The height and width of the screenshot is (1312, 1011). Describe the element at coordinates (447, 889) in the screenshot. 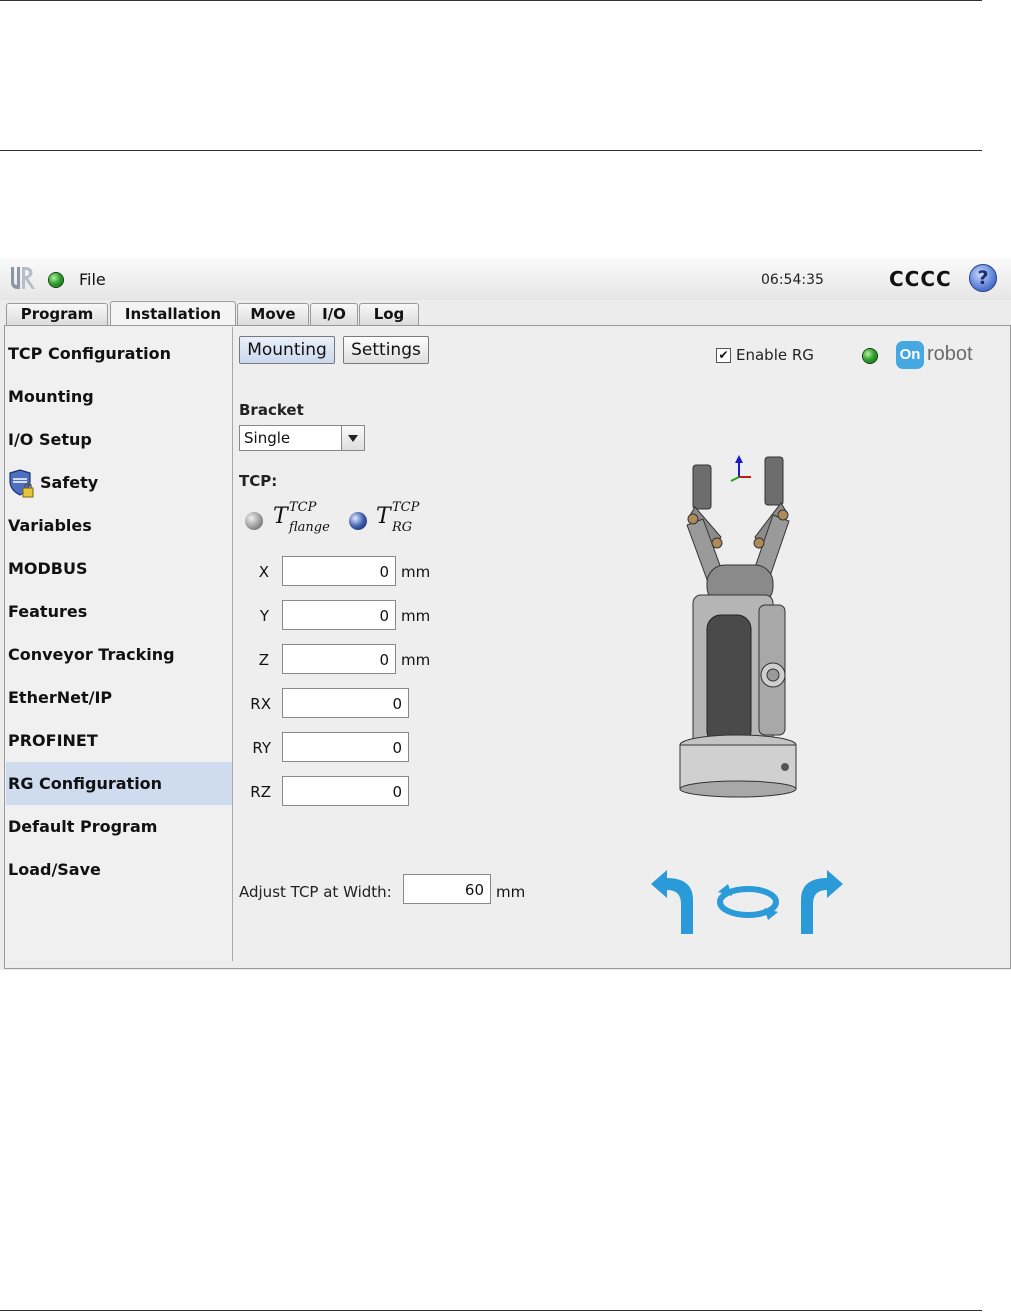

I see `adjust-tcp-width-field: 60` at that location.